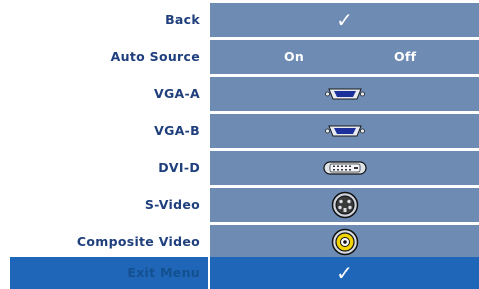 Image resolution: width=479 pixels, height=289 pixels. I want to click on menu-row-back: Back ✓, so click(244, 21).